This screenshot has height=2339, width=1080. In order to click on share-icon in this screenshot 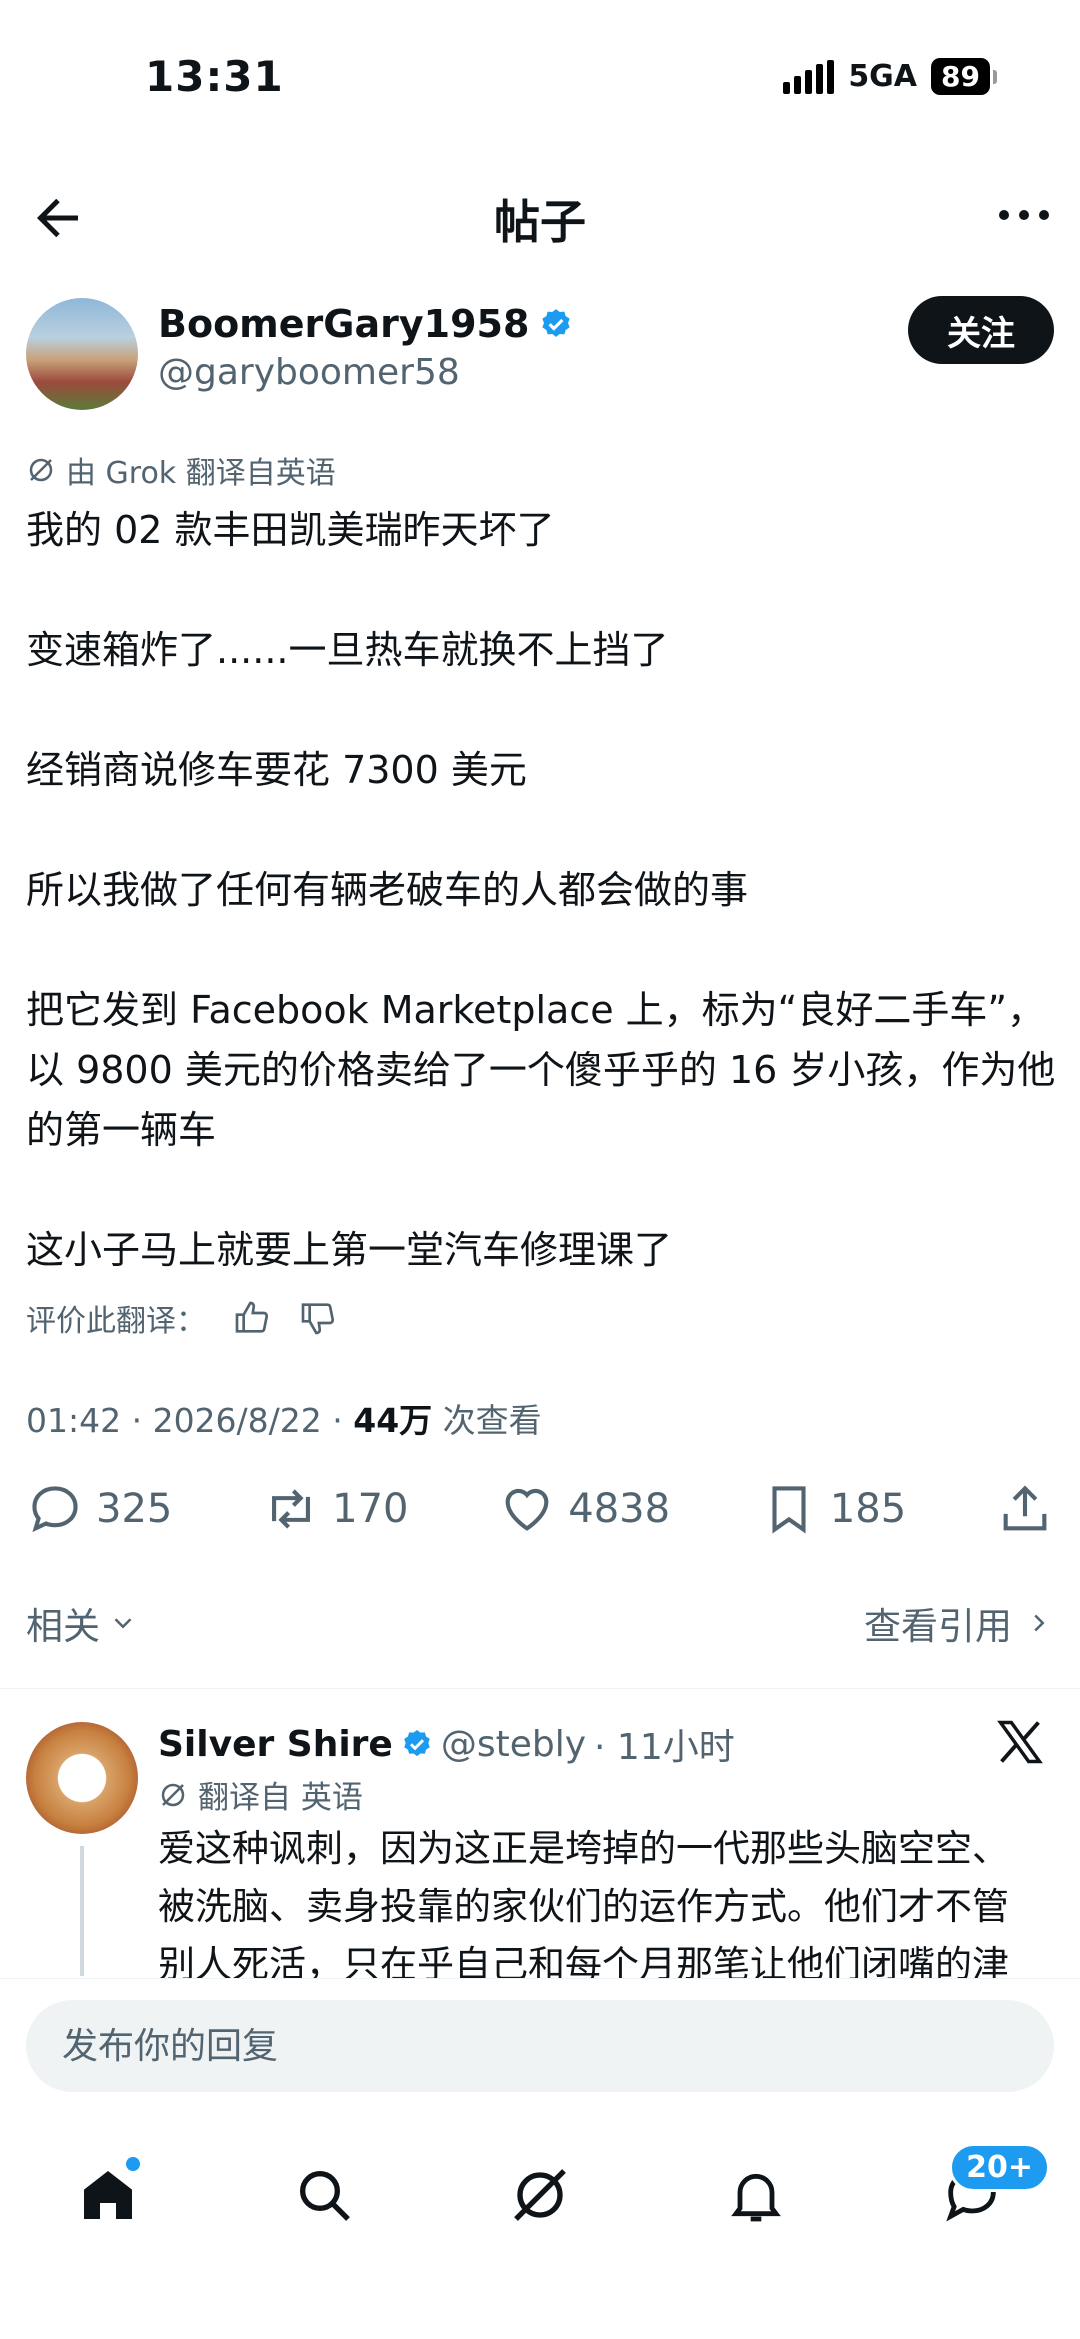, I will do `click(1025, 1508)`.